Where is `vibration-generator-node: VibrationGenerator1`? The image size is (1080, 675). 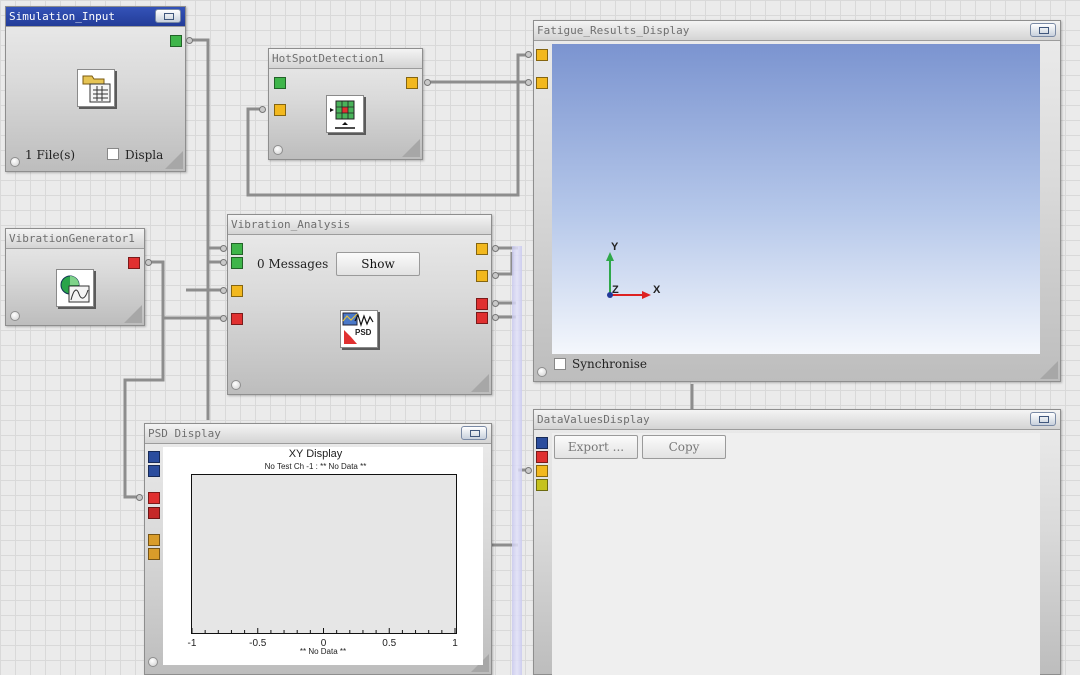
vibration-generator-node: VibrationGenerator1 is located at coordinates (75, 277).